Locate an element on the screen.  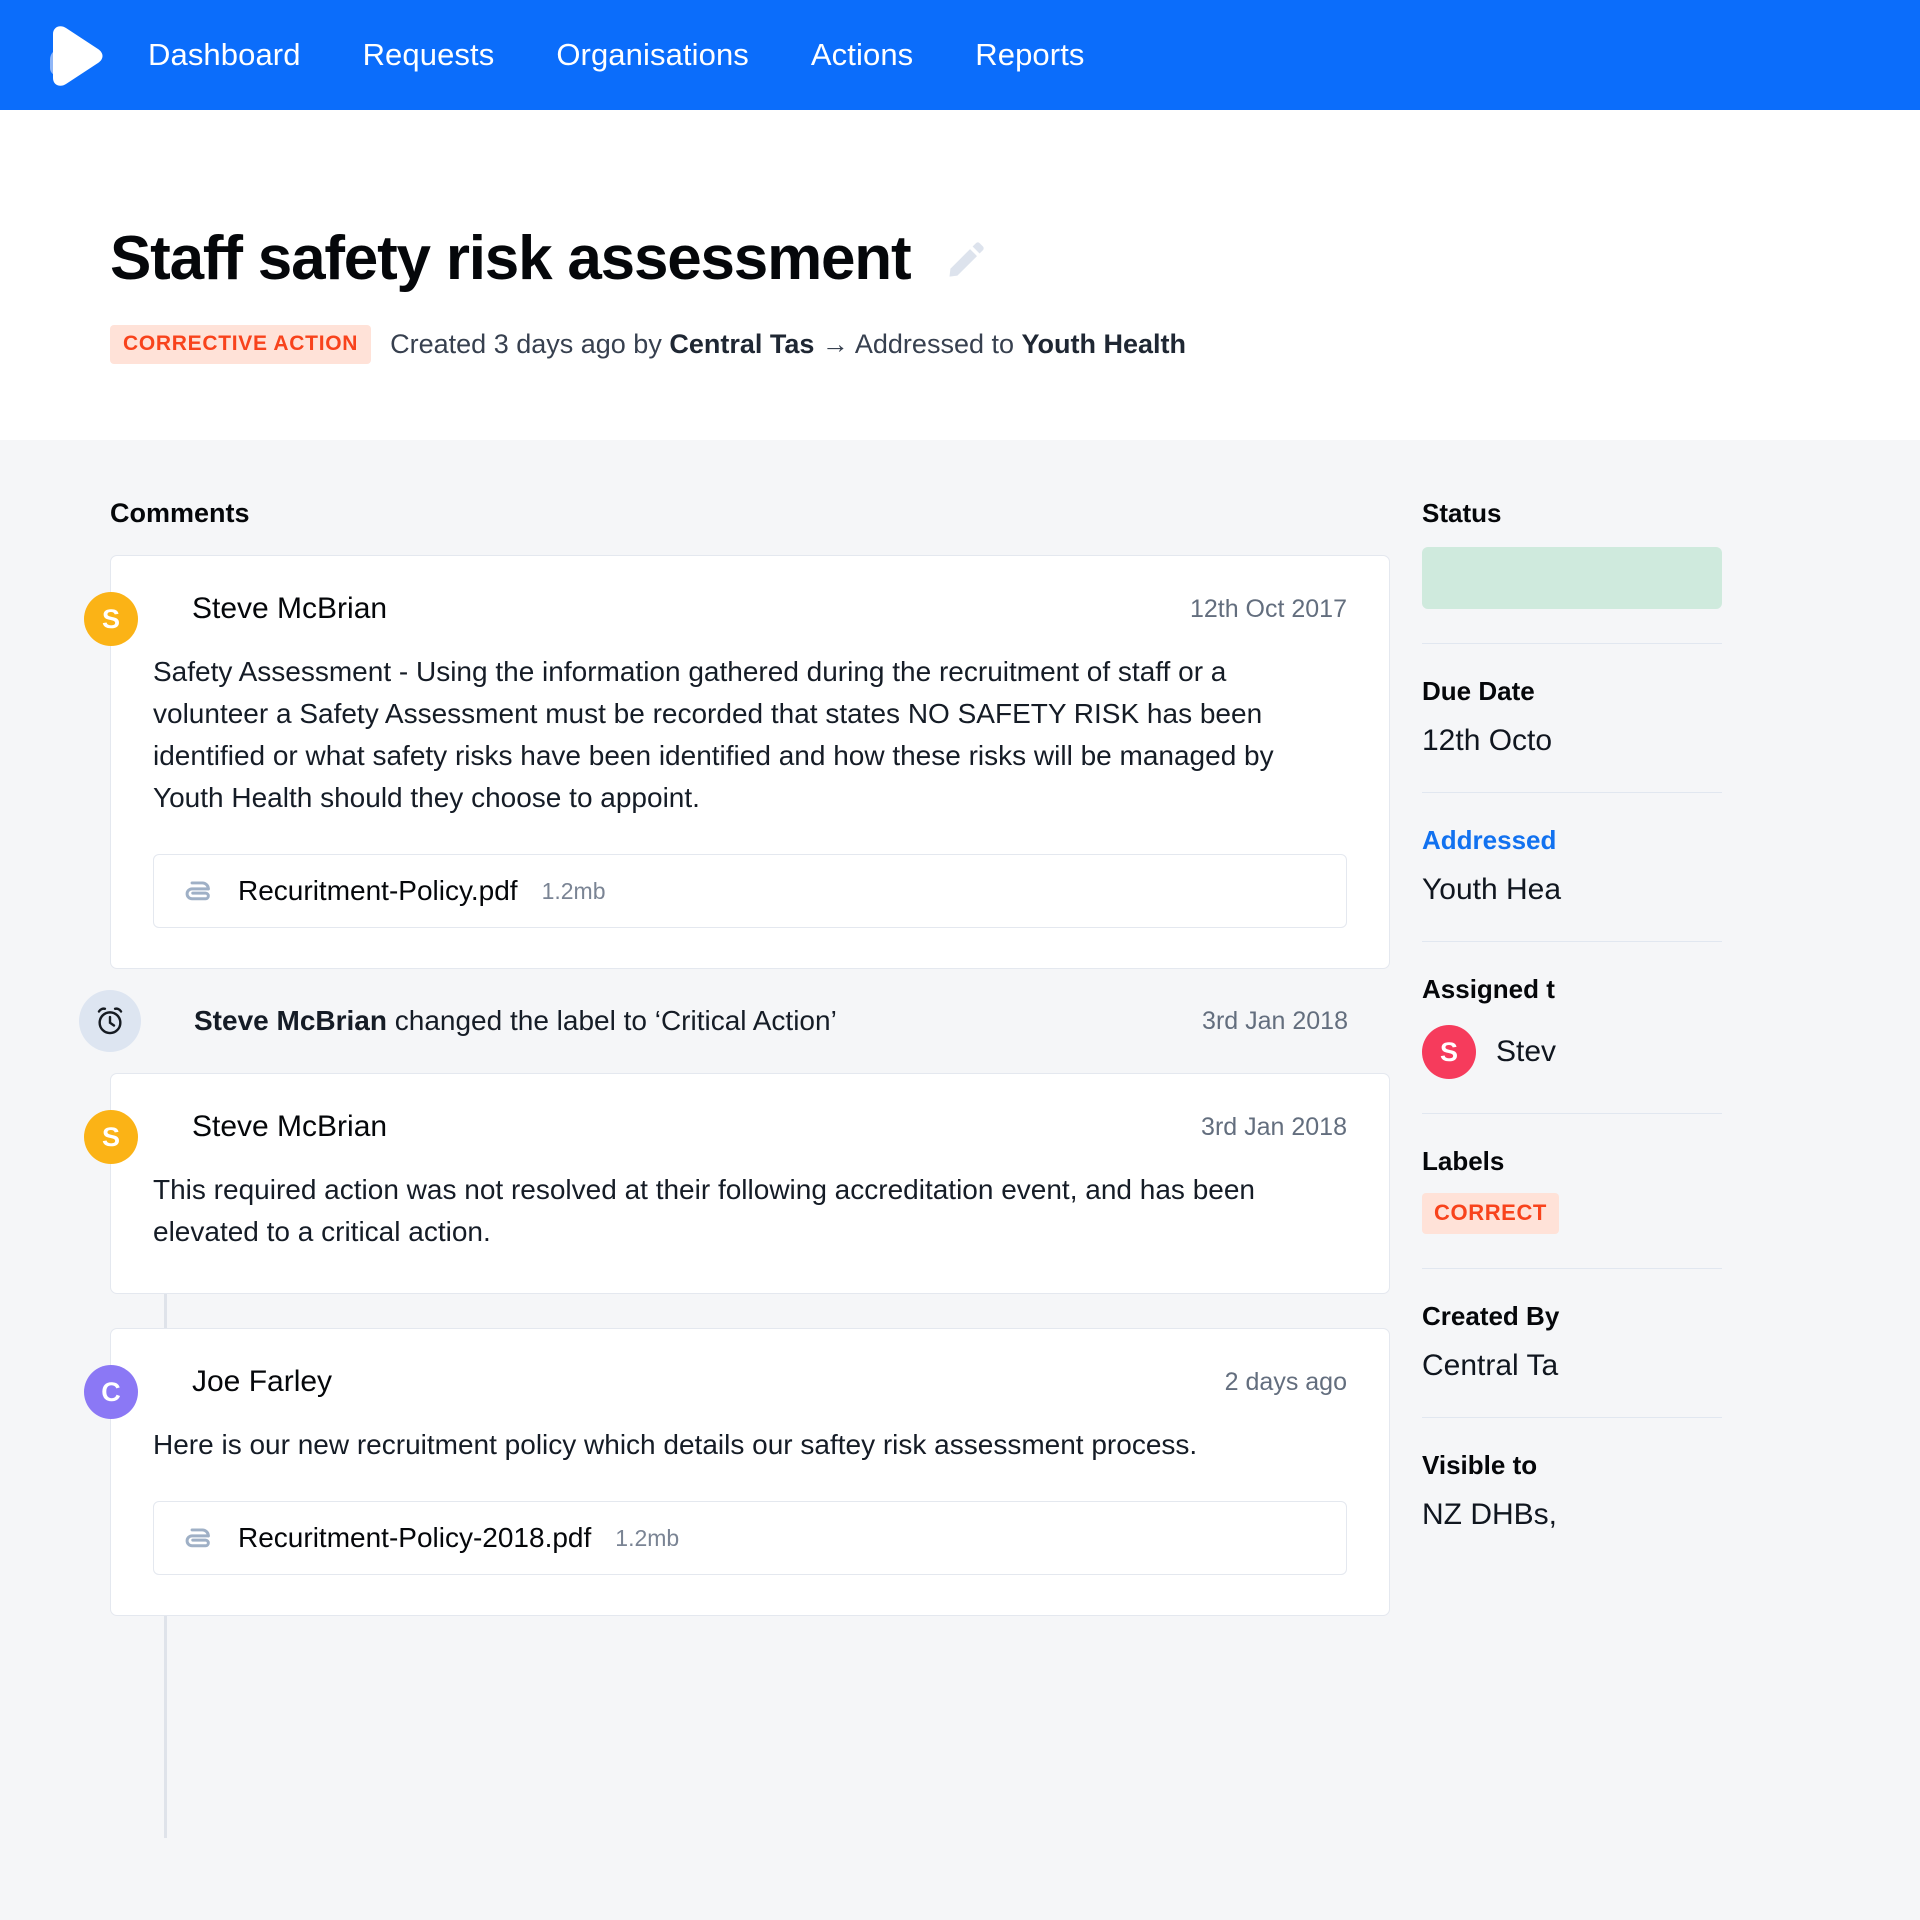
status-badge: CORRECTIVE ACTION is located at coordinates (241, 344).